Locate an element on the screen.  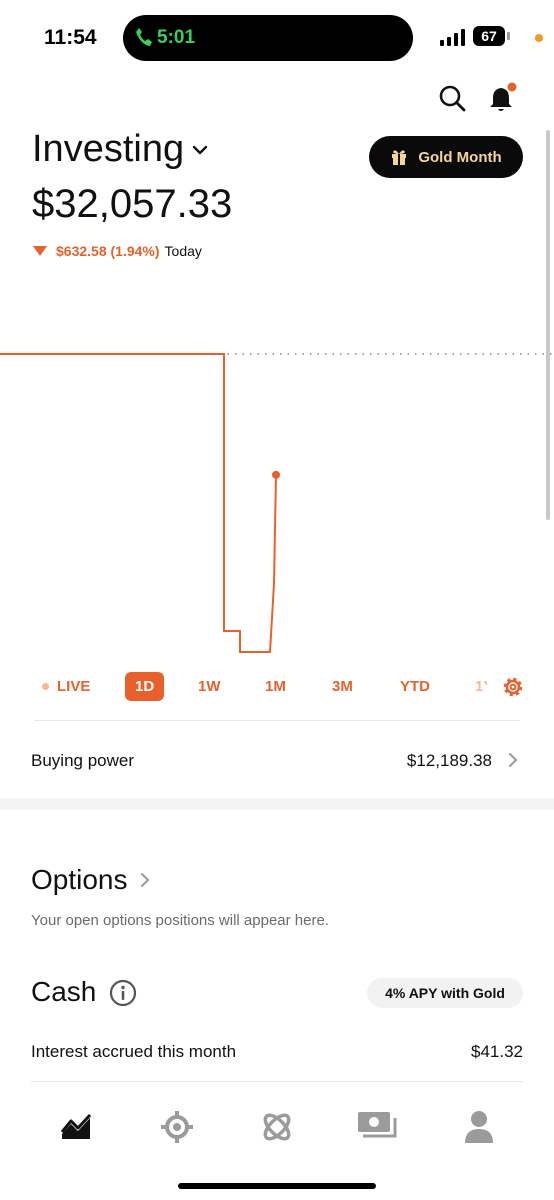
down-triangle-icon is located at coordinates (40, 251).